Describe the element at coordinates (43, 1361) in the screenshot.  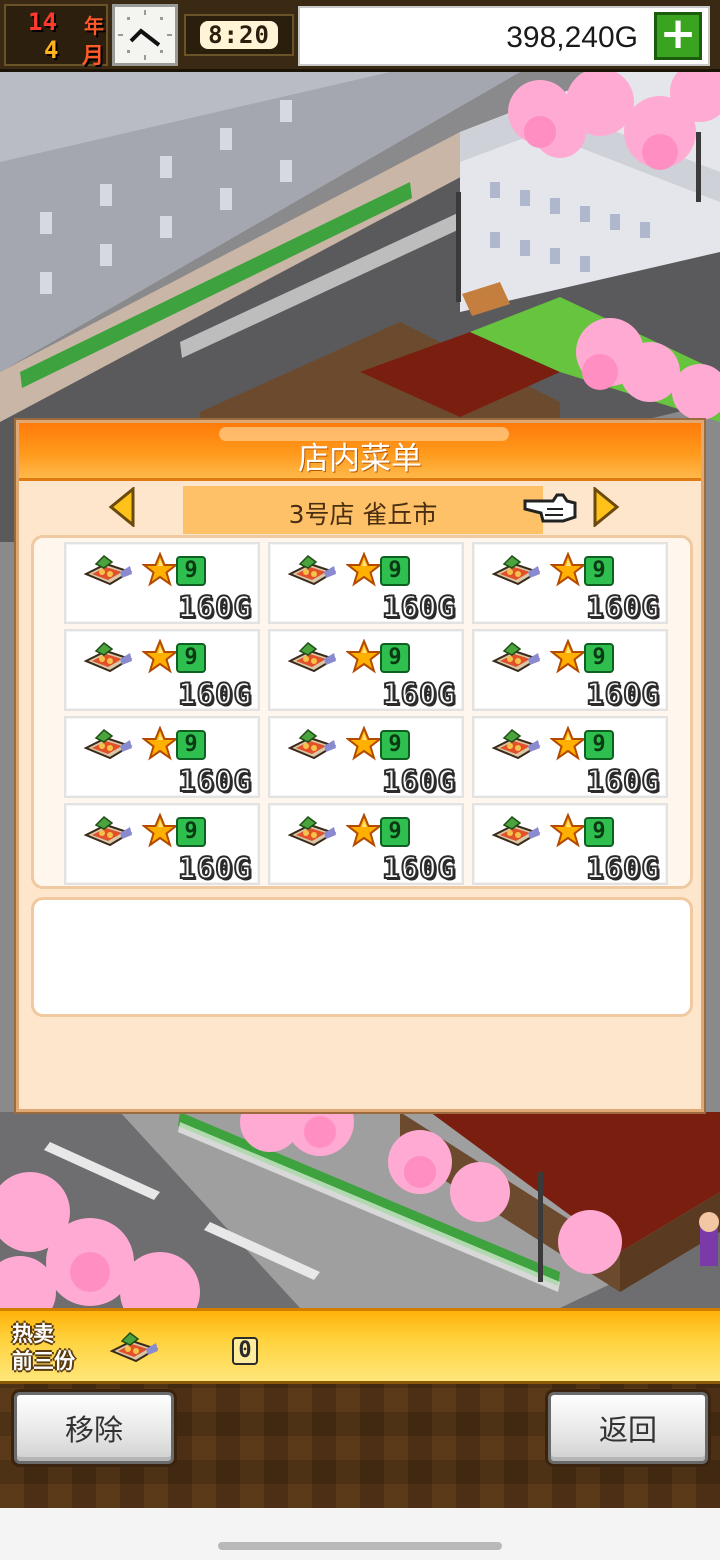
I see `best-sellers-label-line2: 前三份` at that location.